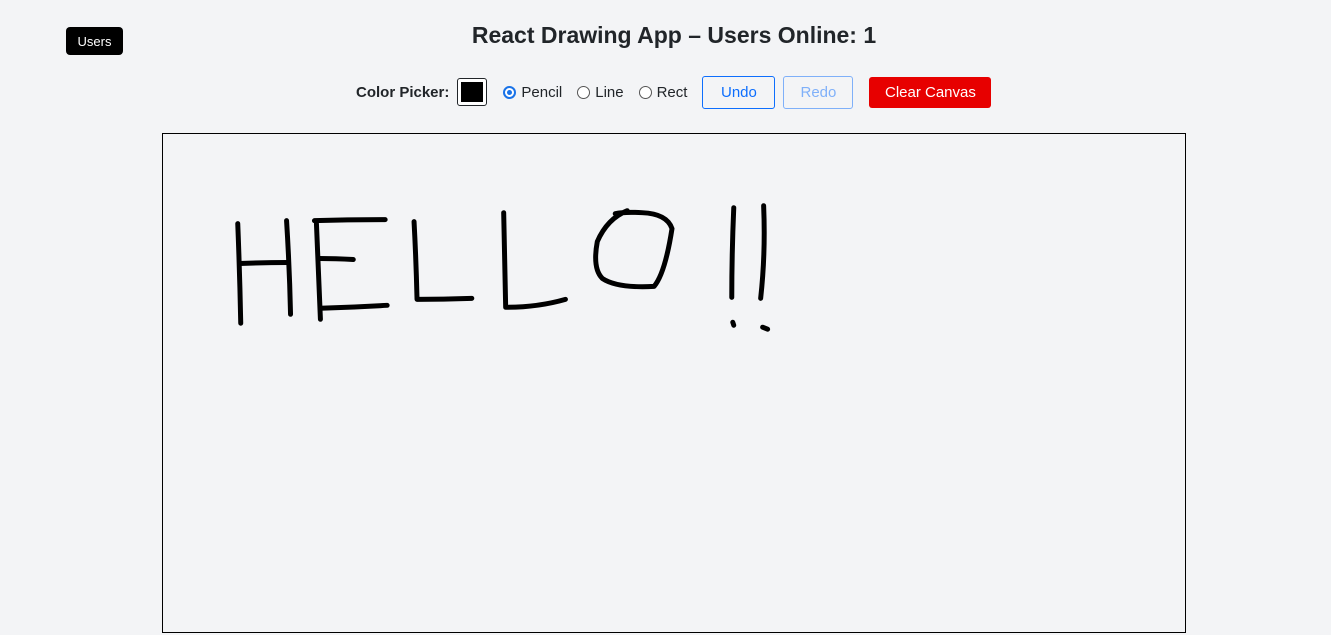 The image size is (1331, 635). What do you see at coordinates (264, 262) in the screenshot?
I see `stroke-h-bar` at bounding box center [264, 262].